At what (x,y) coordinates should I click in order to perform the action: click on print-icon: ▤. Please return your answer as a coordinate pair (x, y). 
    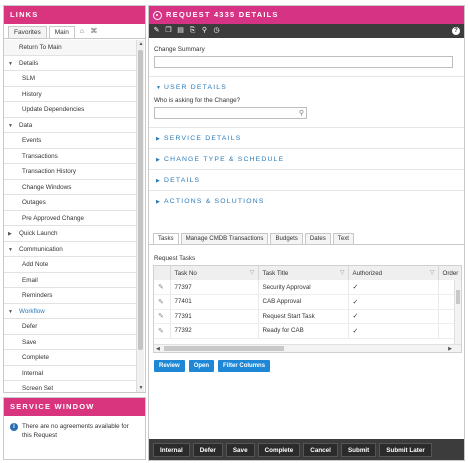
    Looking at the image, I should click on (180, 31).